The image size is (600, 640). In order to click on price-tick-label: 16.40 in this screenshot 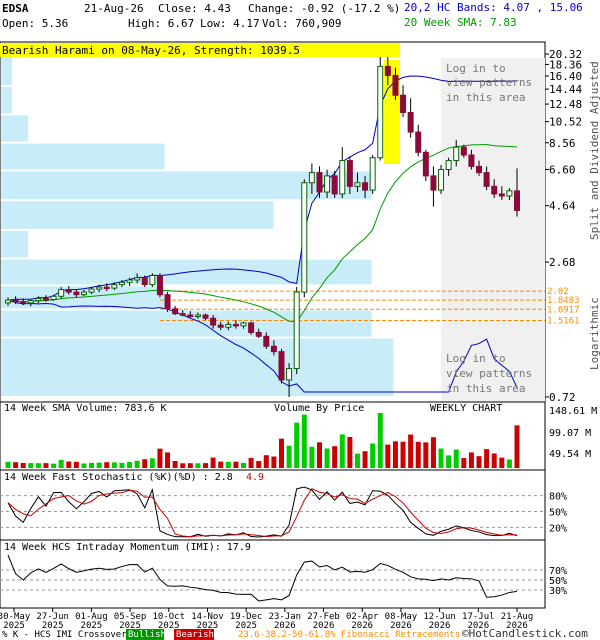, I will do `click(565, 76)`.